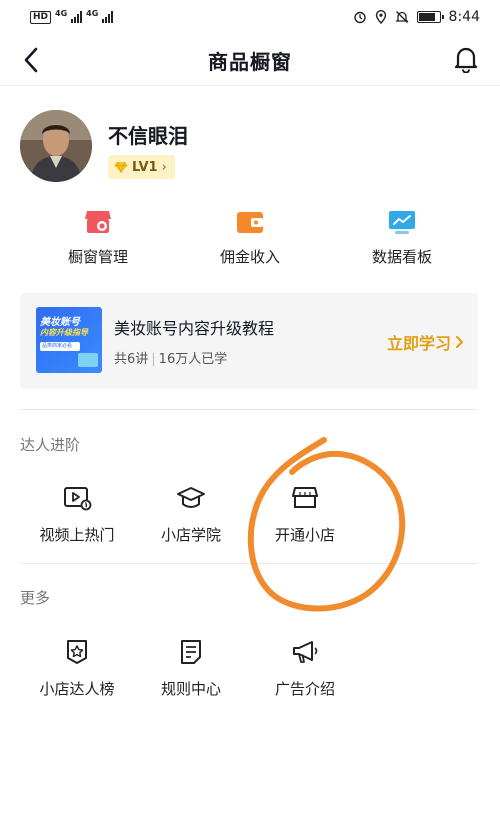 The height and width of the screenshot is (816, 500). Describe the element at coordinates (191, 652) in the screenshot. I see `rules-document-icon` at that location.